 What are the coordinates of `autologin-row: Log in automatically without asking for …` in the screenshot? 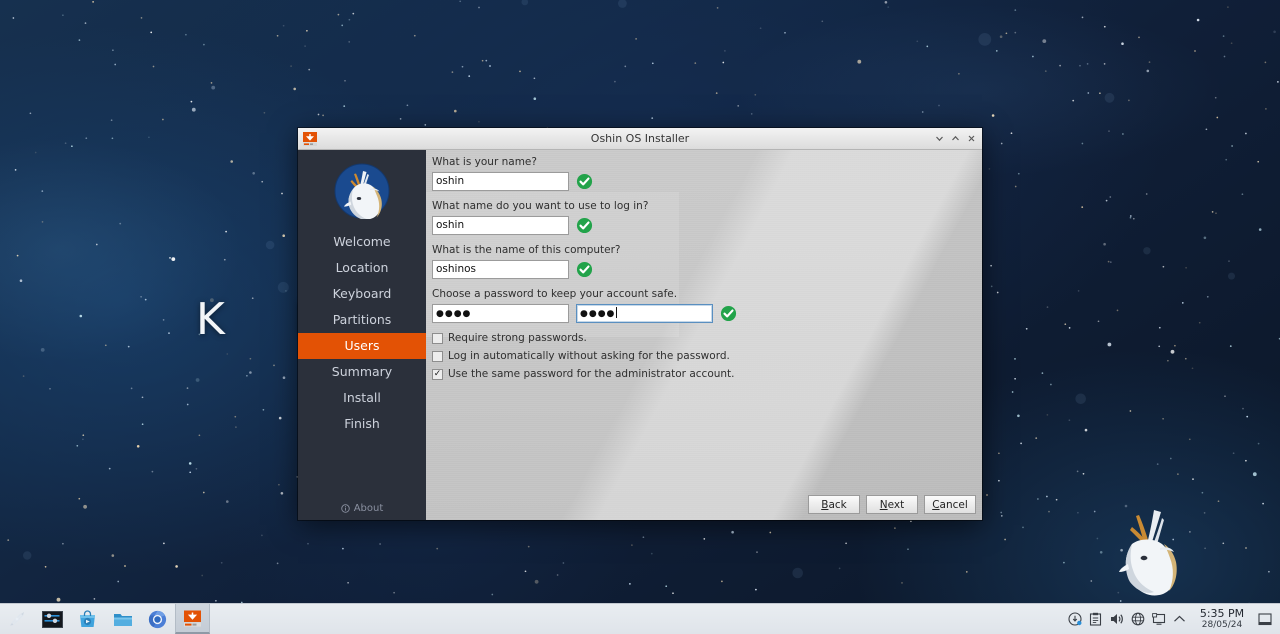 It's located at (704, 356).